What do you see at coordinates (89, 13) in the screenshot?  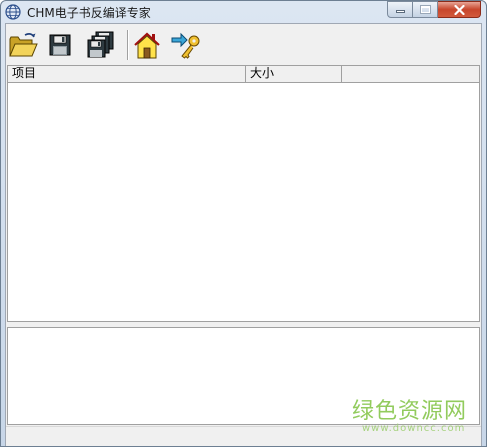 I see `window-title: CHM电子书反编译专家` at bounding box center [89, 13].